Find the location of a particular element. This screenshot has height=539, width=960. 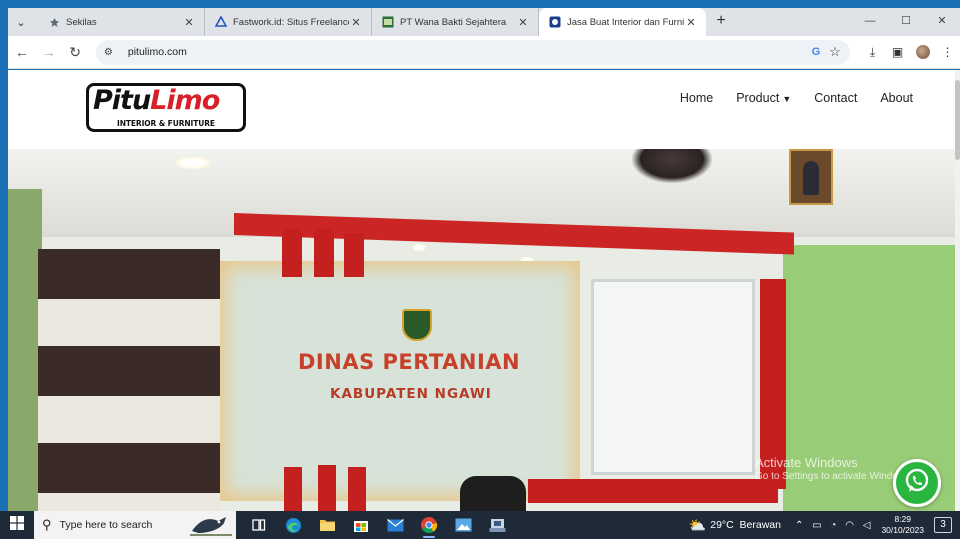

whatsapp-icon is located at coordinates (917, 483).